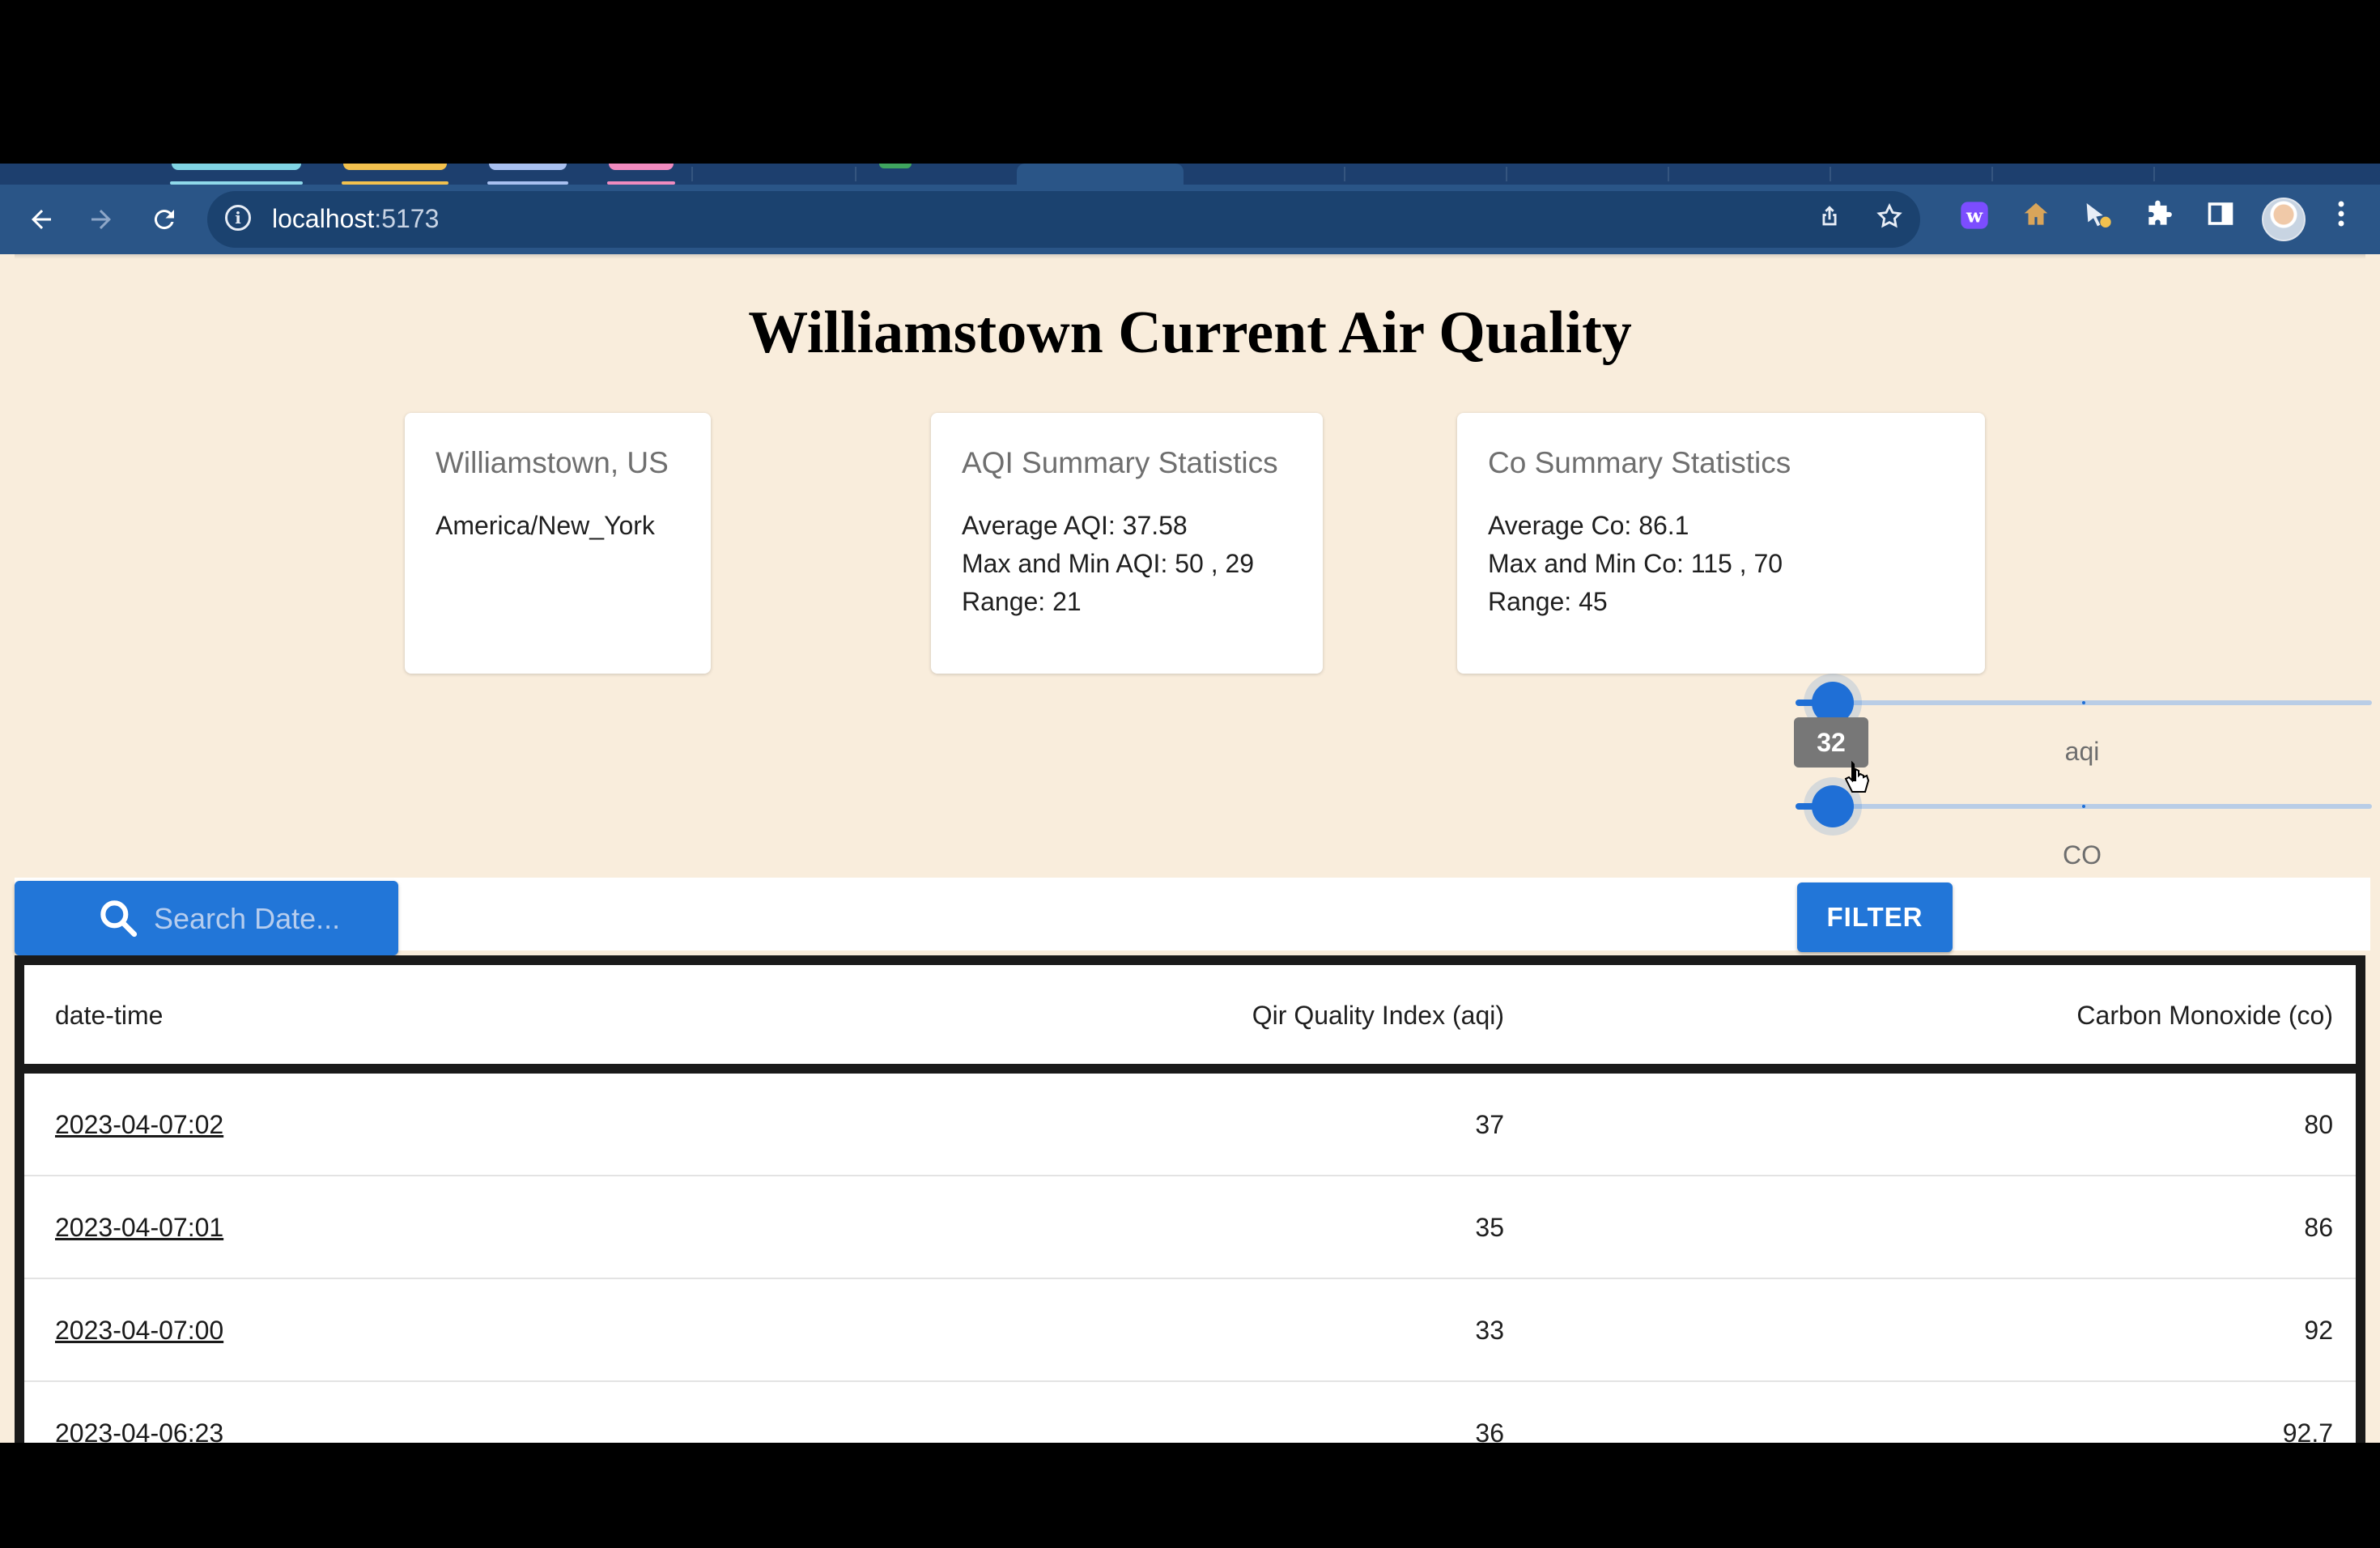 Image resolution: width=2380 pixels, height=1548 pixels. What do you see at coordinates (1378, 1015) in the screenshot?
I see `column-header-aqi: Qir Quality Index (aqi)` at bounding box center [1378, 1015].